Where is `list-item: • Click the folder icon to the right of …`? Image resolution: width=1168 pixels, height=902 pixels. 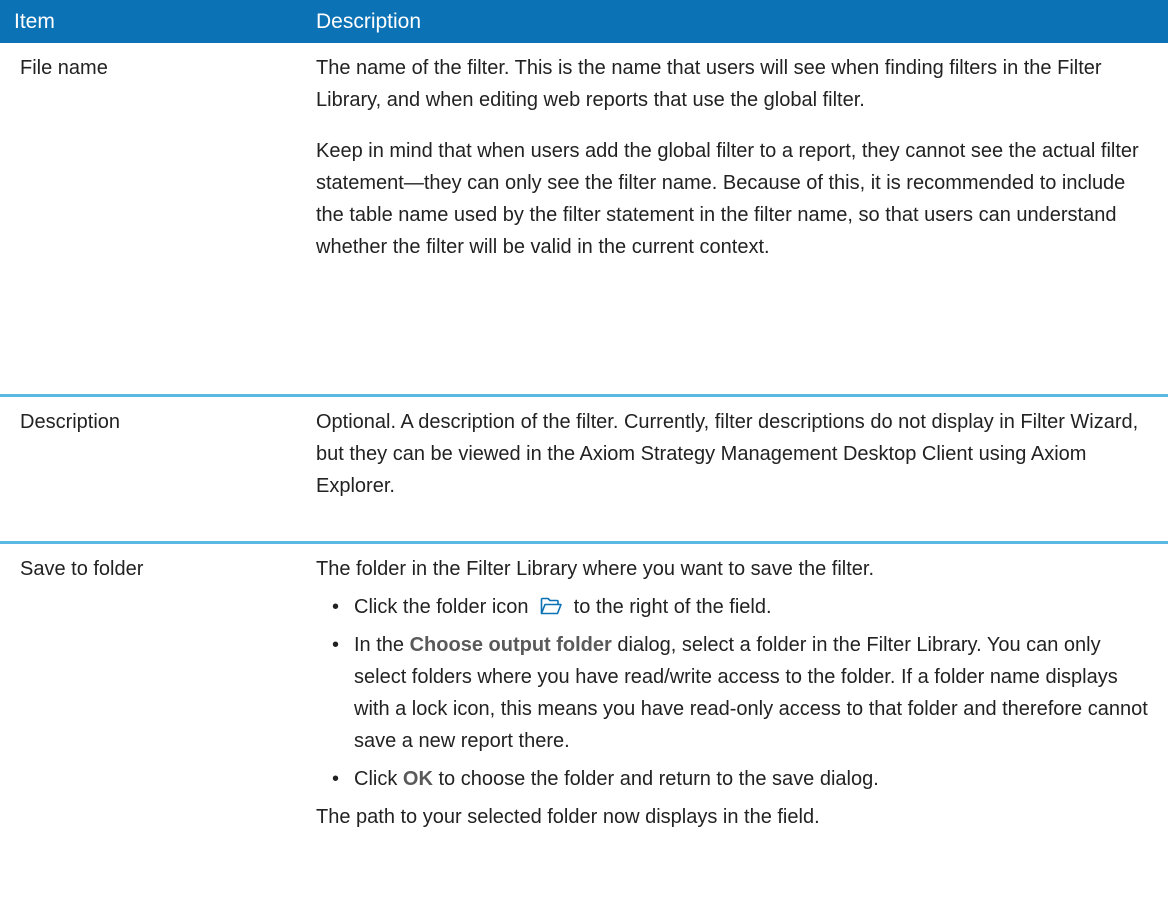 list-item: • Click the folder icon to the right of … is located at coordinates (734, 607).